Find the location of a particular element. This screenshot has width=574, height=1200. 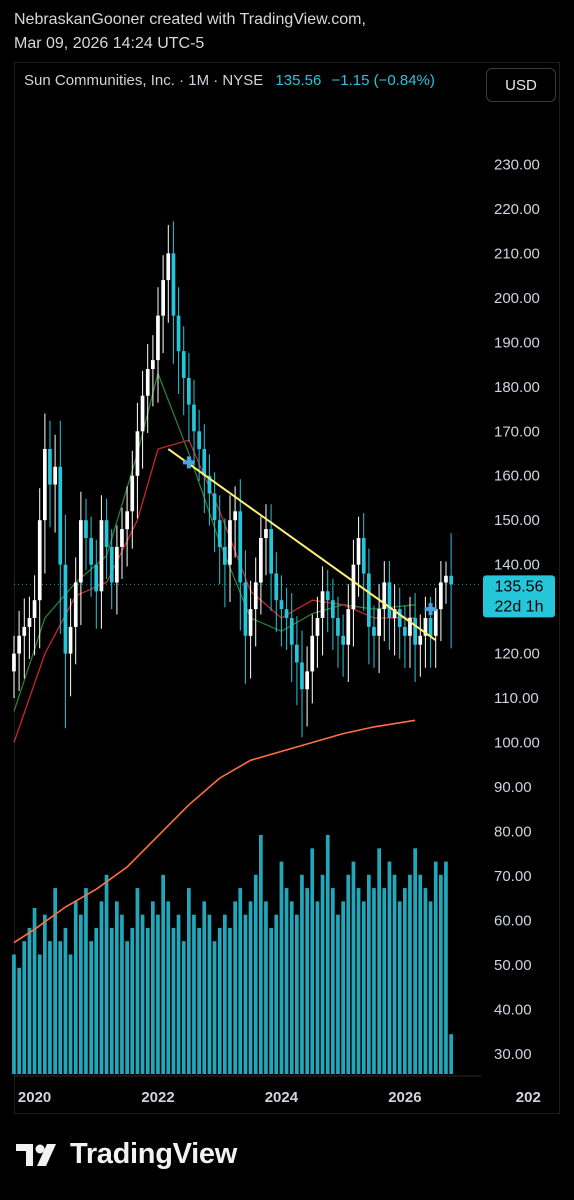

trendline is located at coordinates (302, 545).